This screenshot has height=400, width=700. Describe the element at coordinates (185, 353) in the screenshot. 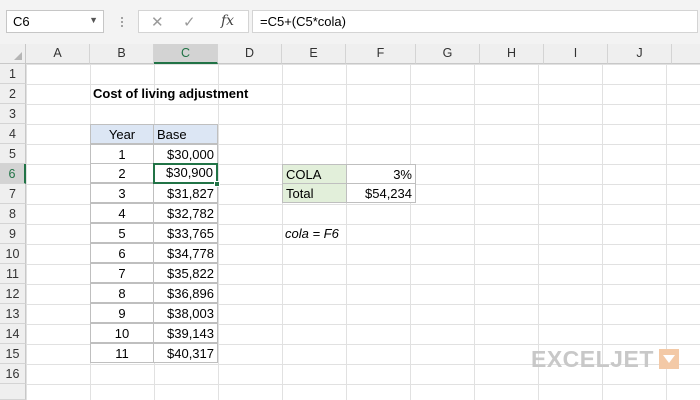

I see `base-cell: $40,317` at that location.